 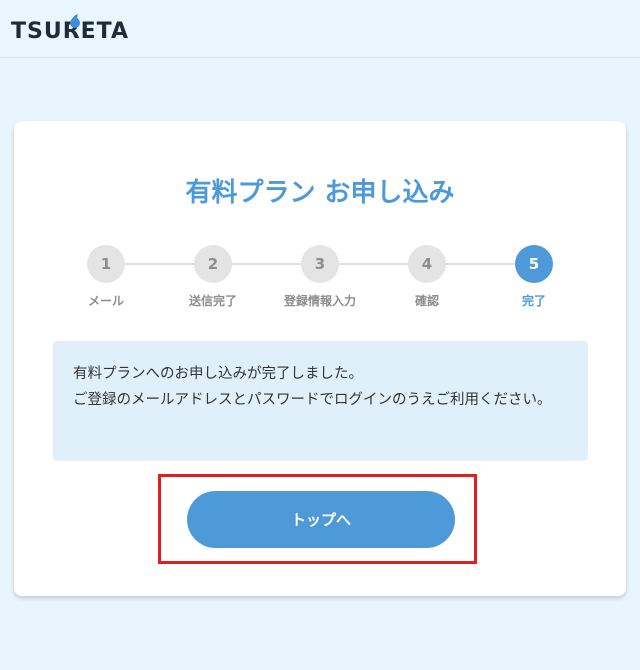 What do you see at coordinates (319, 301) in the screenshot?
I see `step-label: 登録情報入力` at bounding box center [319, 301].